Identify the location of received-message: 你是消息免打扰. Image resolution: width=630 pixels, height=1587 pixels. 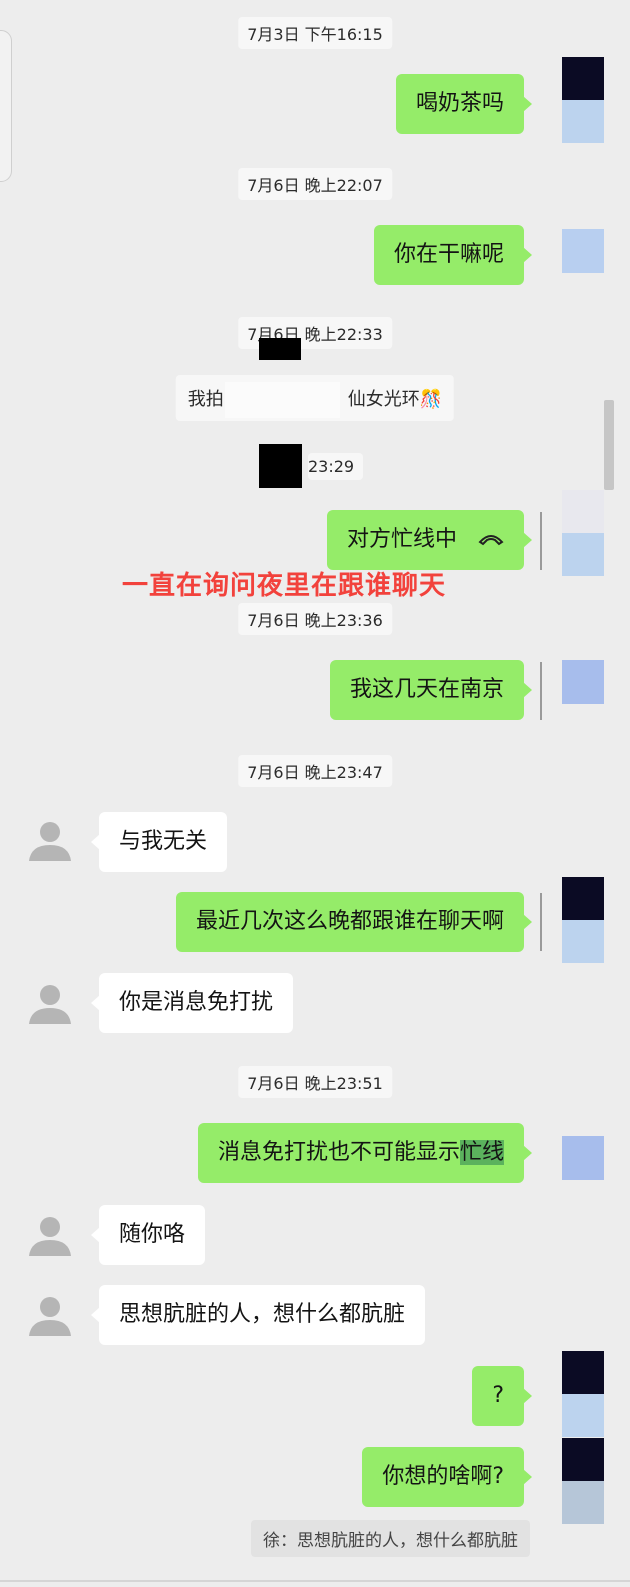
(192, 1003).